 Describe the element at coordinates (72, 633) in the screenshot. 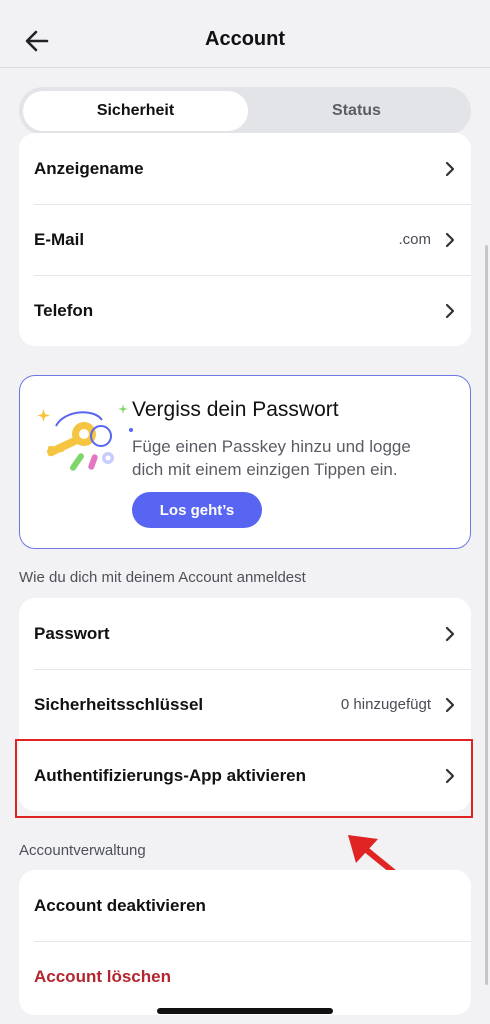

I see `password-label: Passwort` at that location.